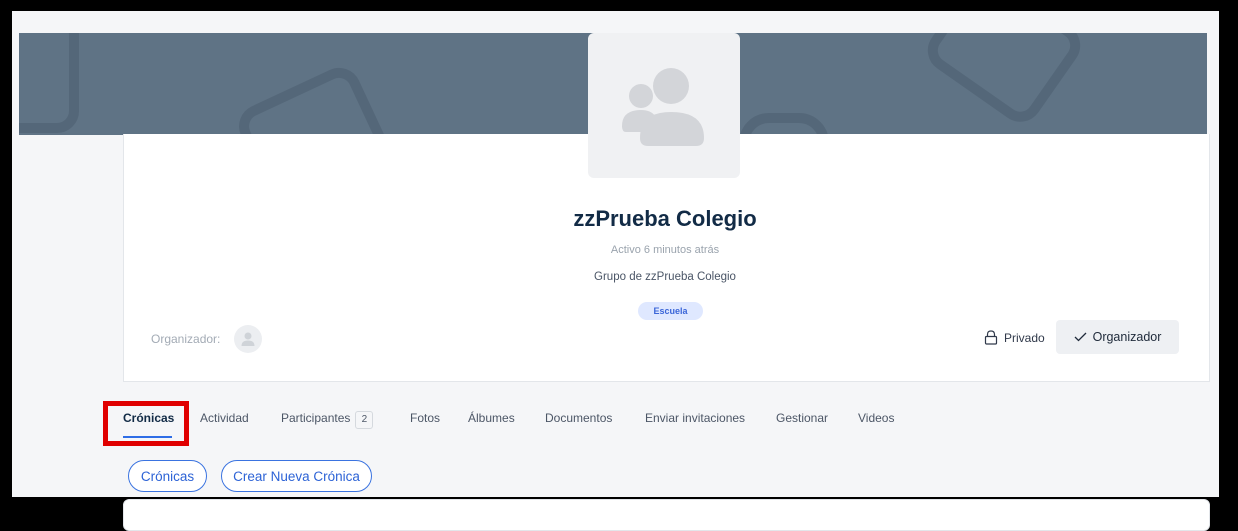 Image resolution: width=1238 pixels, height=531 pixels. What do you see at coordinates (1024, 337) in the screenshot?
I see `privacy-label: Privado` at bounding box center [1024, 337].